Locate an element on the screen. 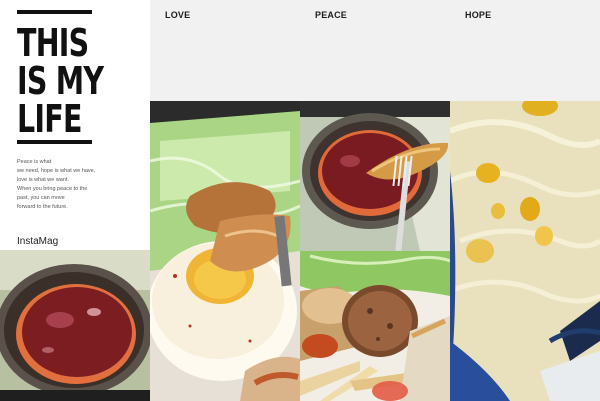 Image resolution: width=600 pixels, height=401 pixels. hope-header: HOPE is located at coordinates (525, 50).